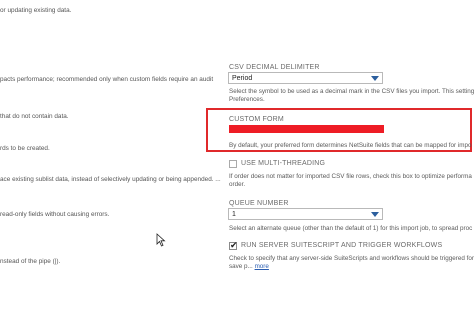 The image size is (474, 312). Describe the element at coordinates (259, 203) in the screenshot. I see `queue-number-label: QUEUE NUMBER` at that location.